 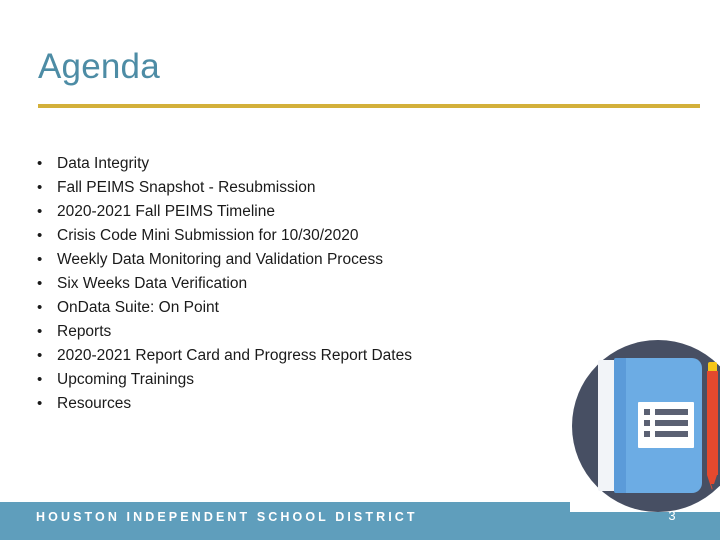 What do you see at coordinates (292, 308) in the screenshot?
I see `agenda-list-item: • OnData Suite: On Point` at bounding box center [292, 308].